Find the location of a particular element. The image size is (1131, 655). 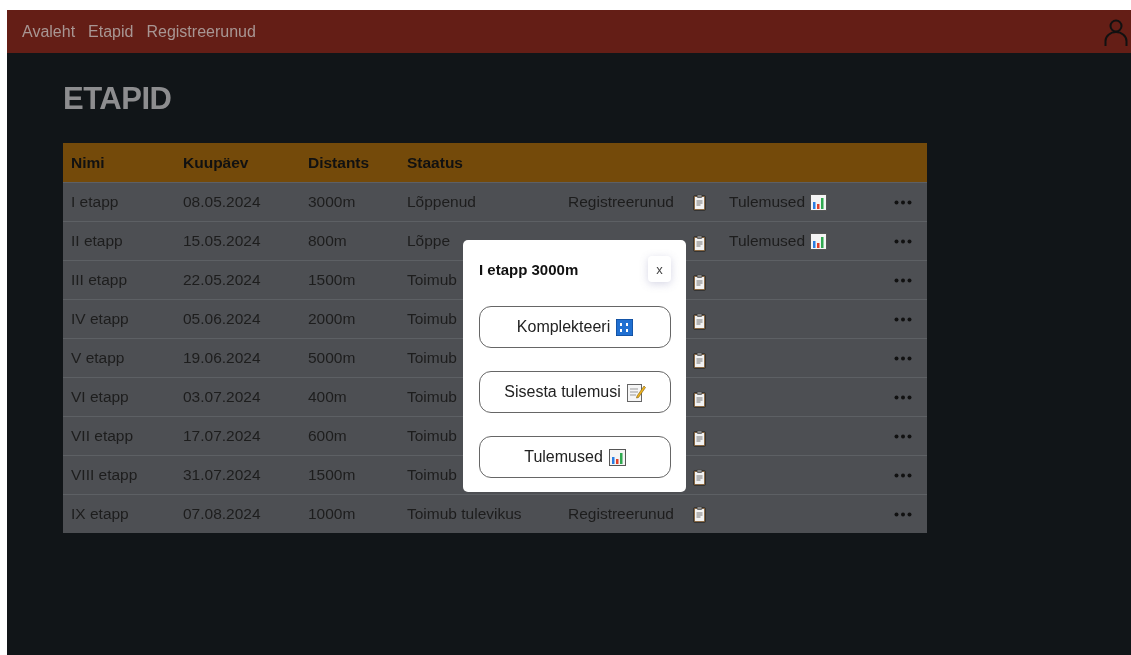

number-tile-icon is located at coordinates (625, 327).